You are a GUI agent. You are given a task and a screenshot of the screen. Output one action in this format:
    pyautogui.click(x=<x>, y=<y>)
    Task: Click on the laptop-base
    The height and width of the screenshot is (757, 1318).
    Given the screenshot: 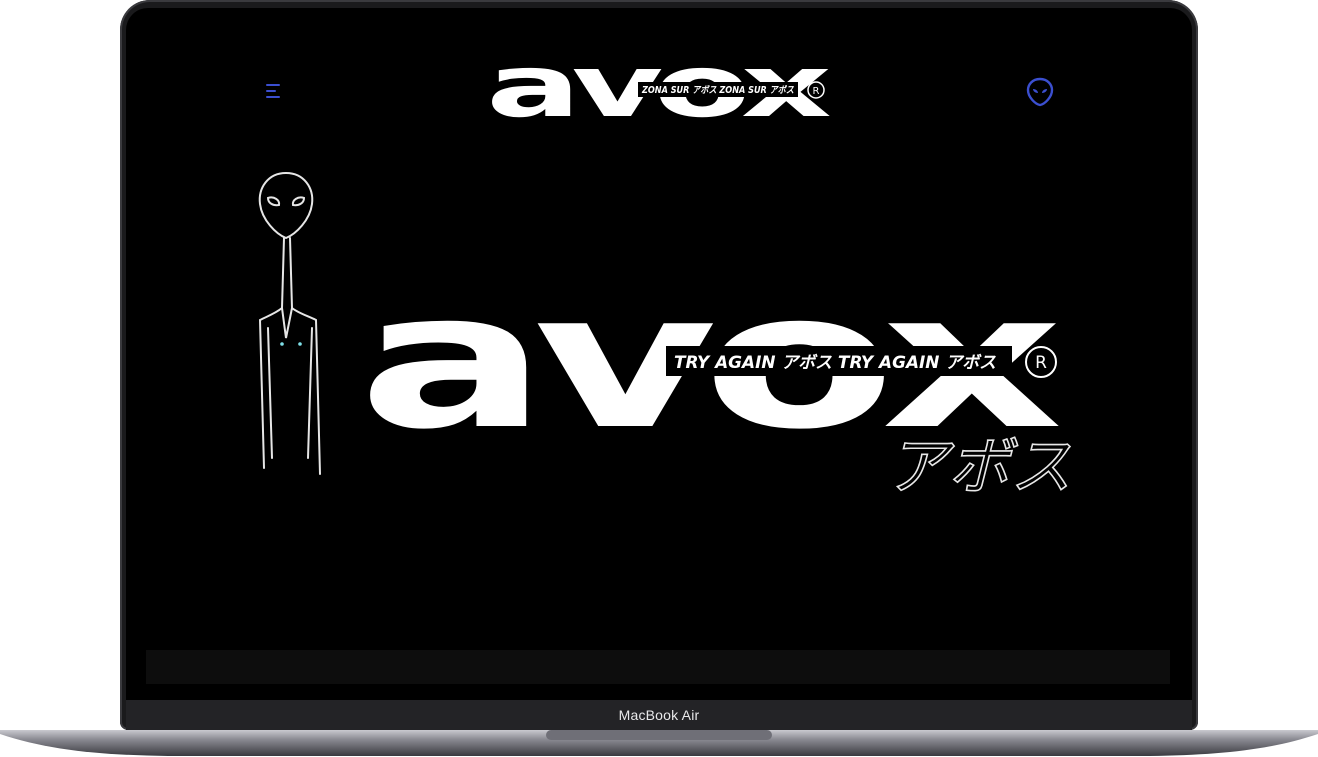 What is the action you would take?
    pyautogui.click(x=659, y=742)
    